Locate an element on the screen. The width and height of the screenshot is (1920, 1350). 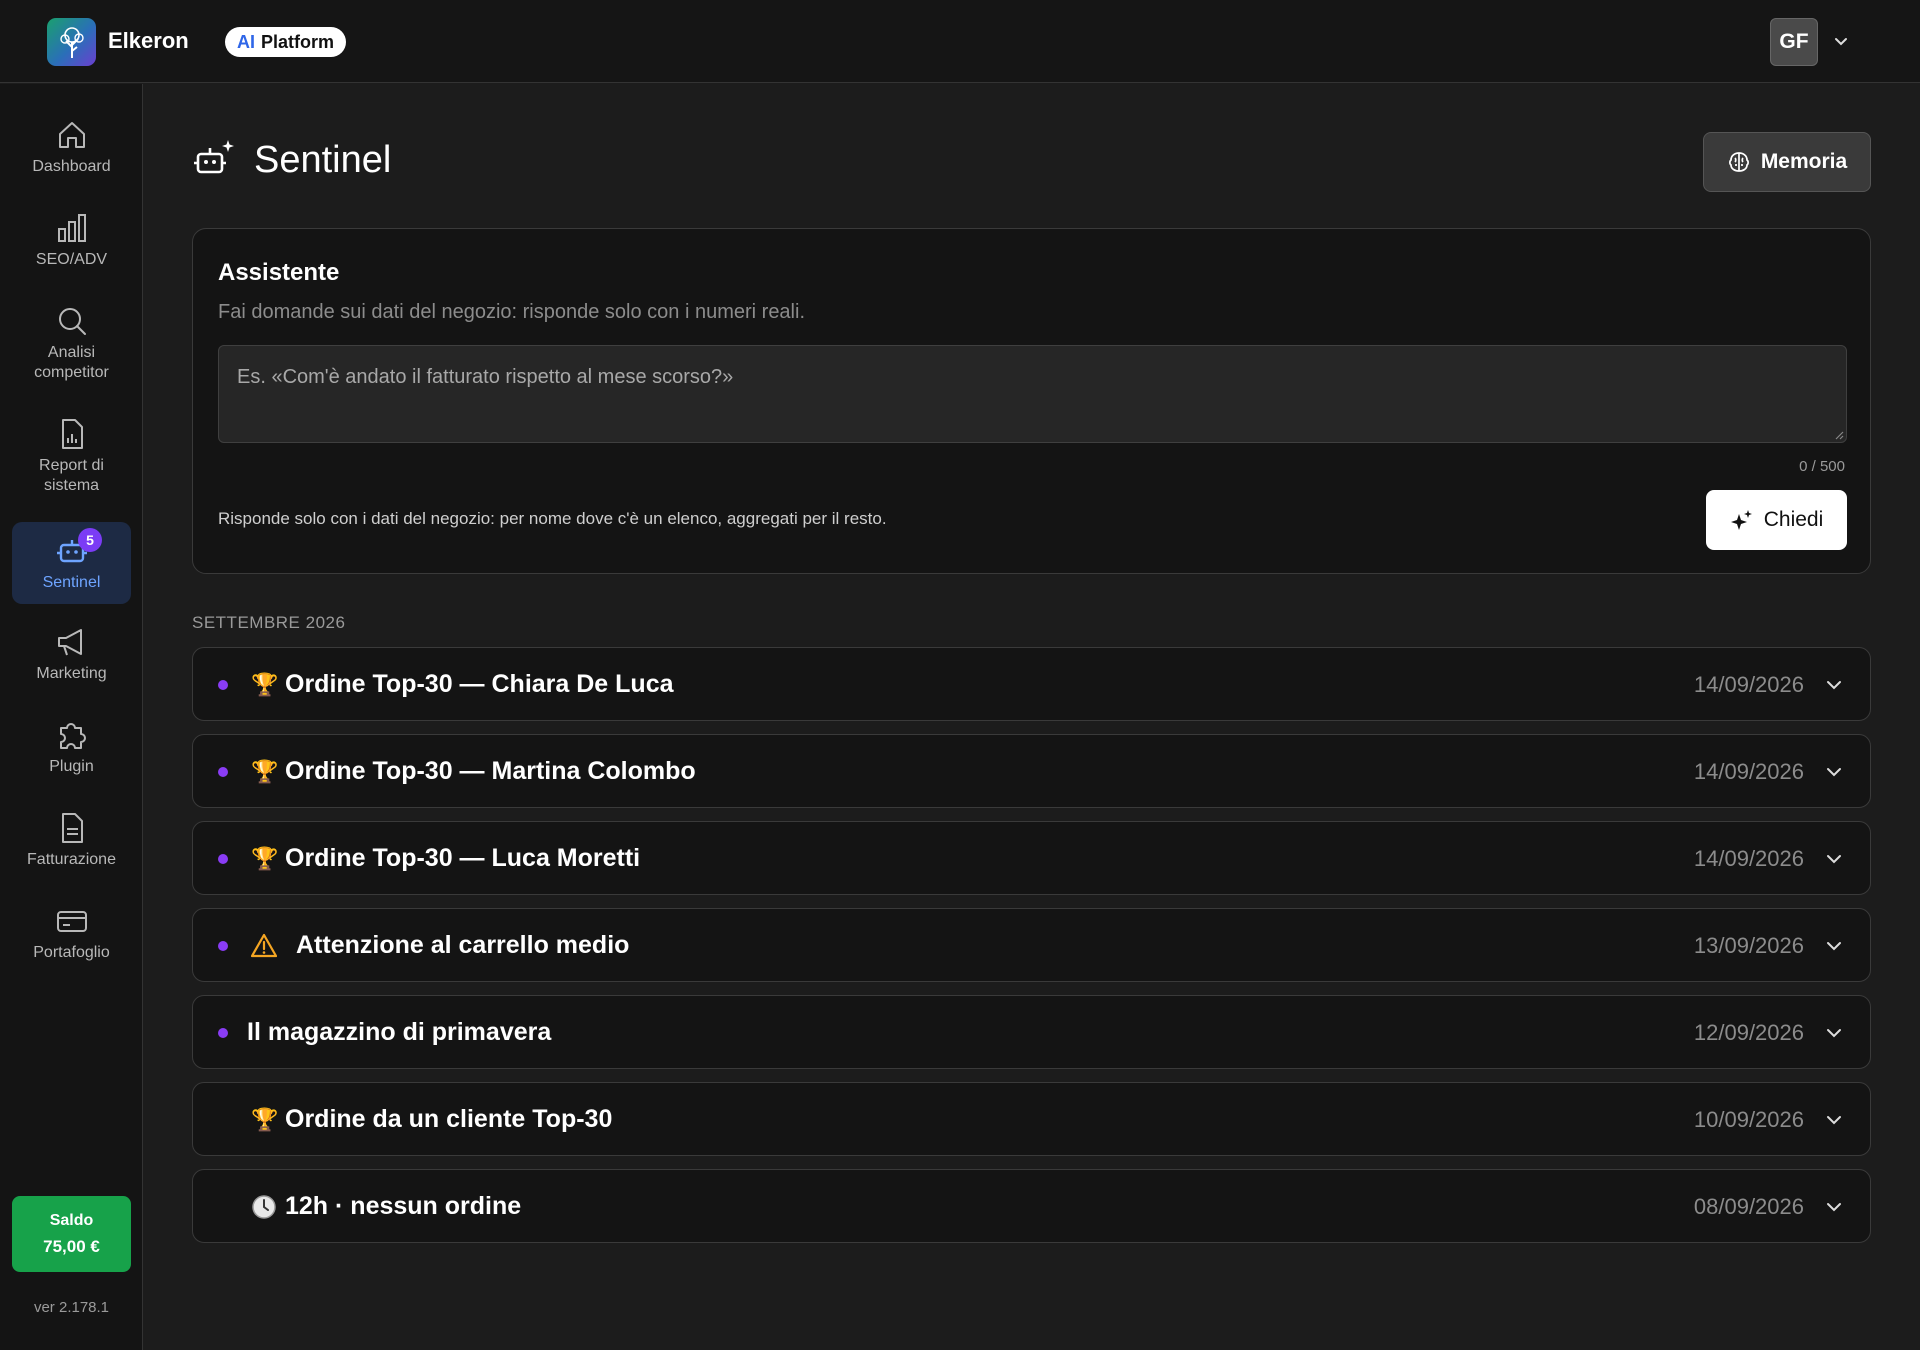
sidebar-item-marketing: Marketing is located at coordinates (71, 660).